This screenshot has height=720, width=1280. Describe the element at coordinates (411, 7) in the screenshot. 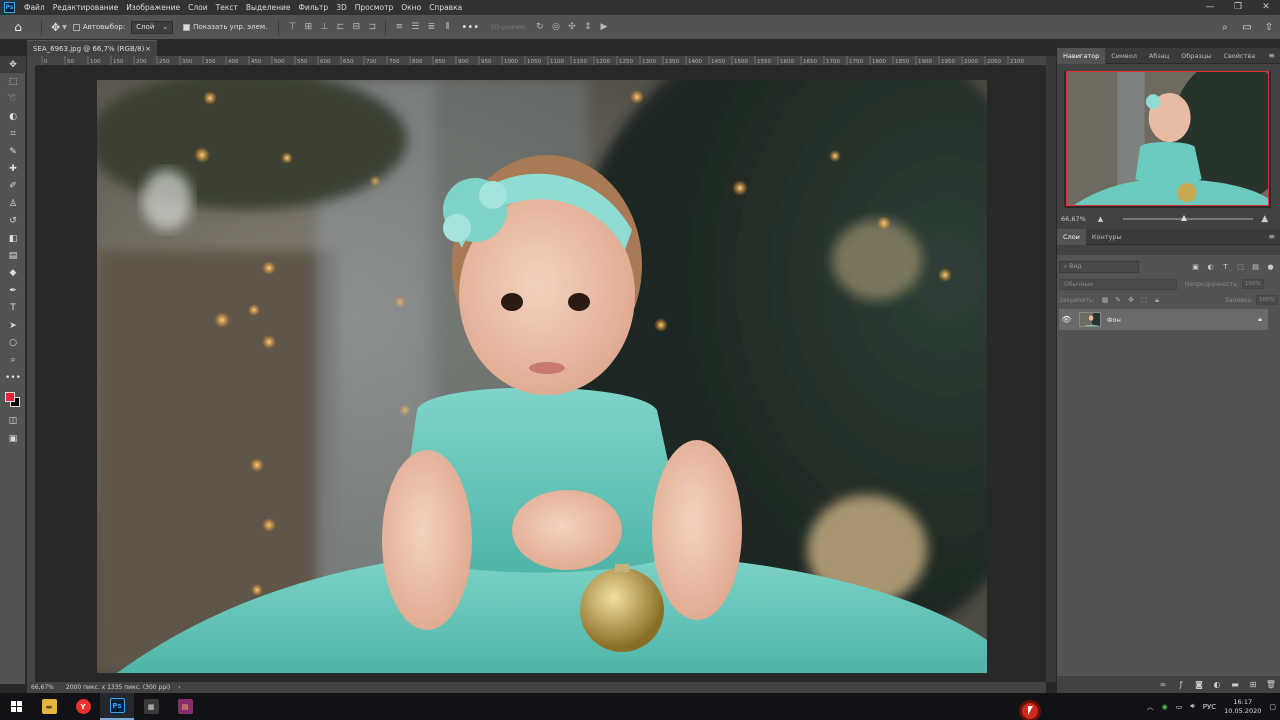

I see `menu-window: Окно` at that location.